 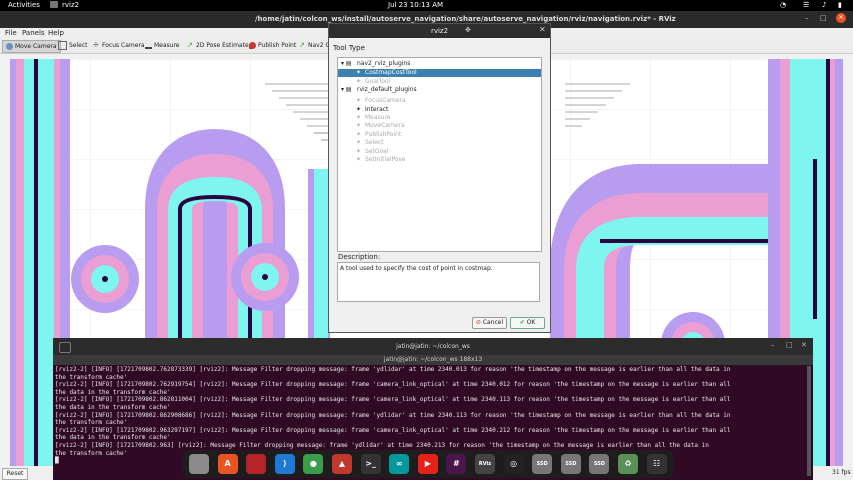 What do you see at coordinates (439, 160) in the screenshot?
I see `tree-item: ✦ SetInitialPose` at bounding box center [439, 160].